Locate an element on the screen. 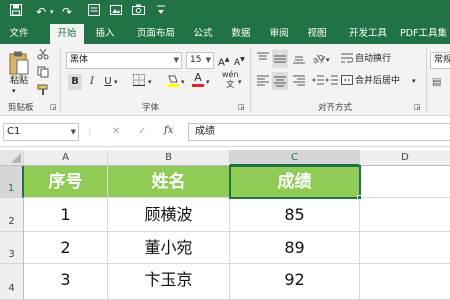 The width and height of the screenshot is (450, 300). borders-dropdown-icon: ▾ is located at coordinates (150, 82).